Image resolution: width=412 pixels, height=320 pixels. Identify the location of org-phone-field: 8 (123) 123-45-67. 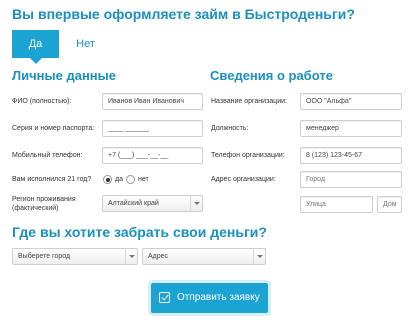
(351, 155).